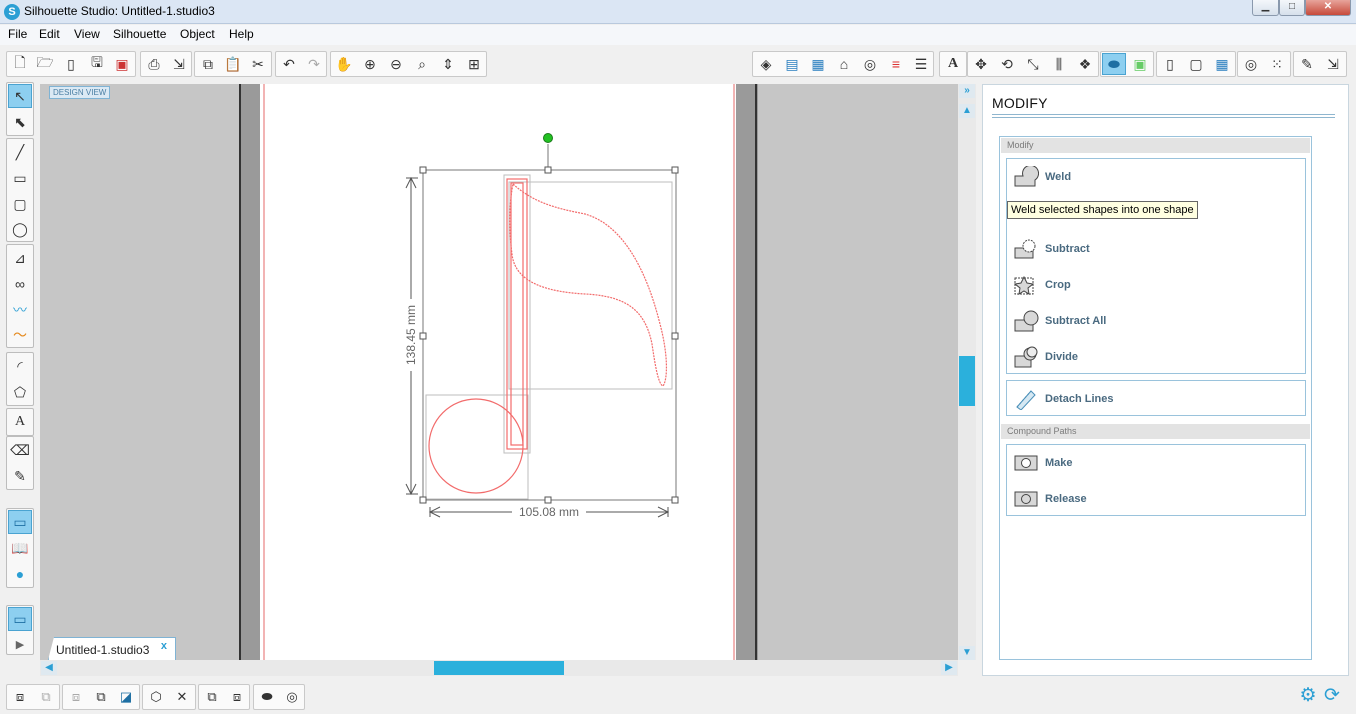  What do you see at coordinates (792, 64) in the screenshot?
I see `fill-gradient-icon: ▤` at bounding box center [792, 64].